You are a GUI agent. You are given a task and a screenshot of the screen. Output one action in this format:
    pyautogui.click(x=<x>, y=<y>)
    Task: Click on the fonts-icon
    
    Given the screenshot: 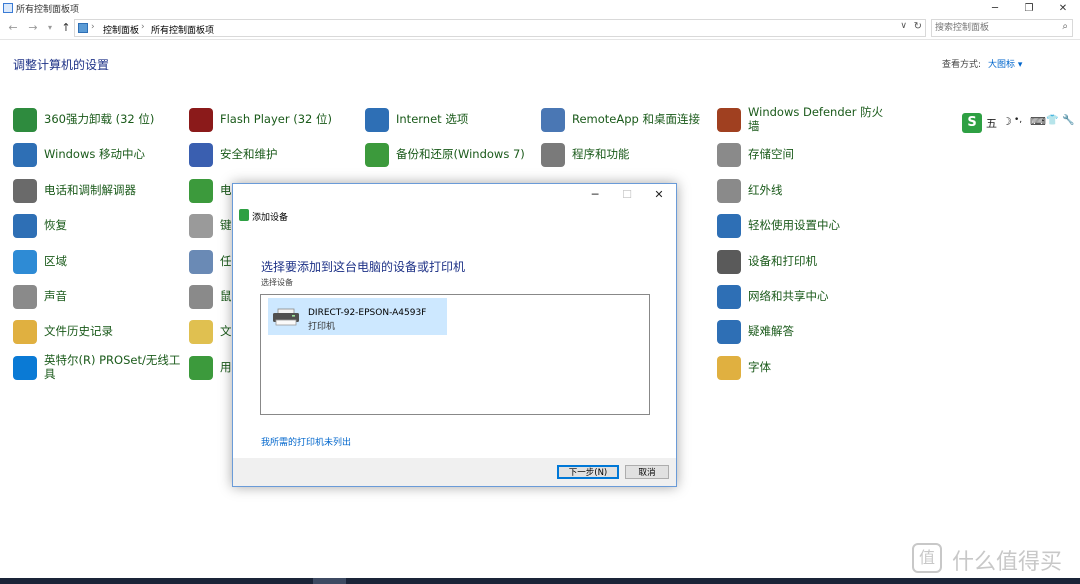 What is the action you would take?
    pyautogui.click(x=729, y=368)
    